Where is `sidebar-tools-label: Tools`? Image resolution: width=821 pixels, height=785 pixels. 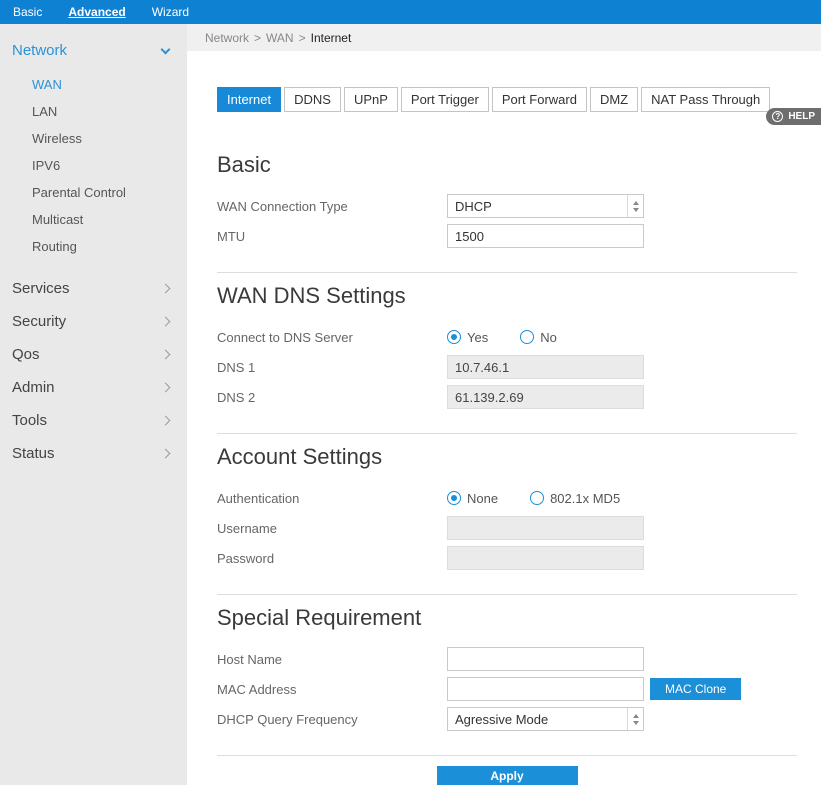
sidebar-tools-label: Tools is located at coordinates (30, 420).